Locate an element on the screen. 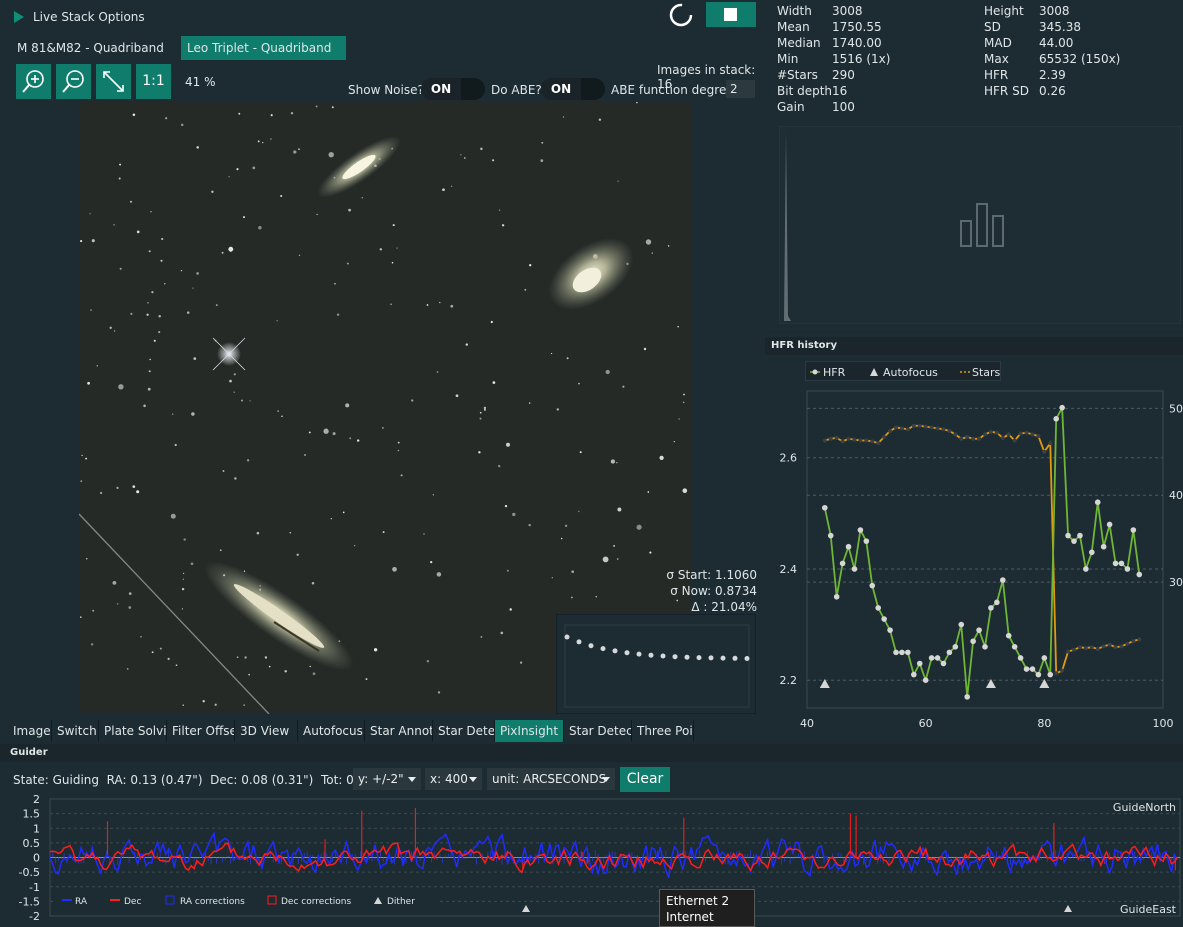 The image size is (1183, 927). zoom-in-icon is located at coordinates (33, 81).